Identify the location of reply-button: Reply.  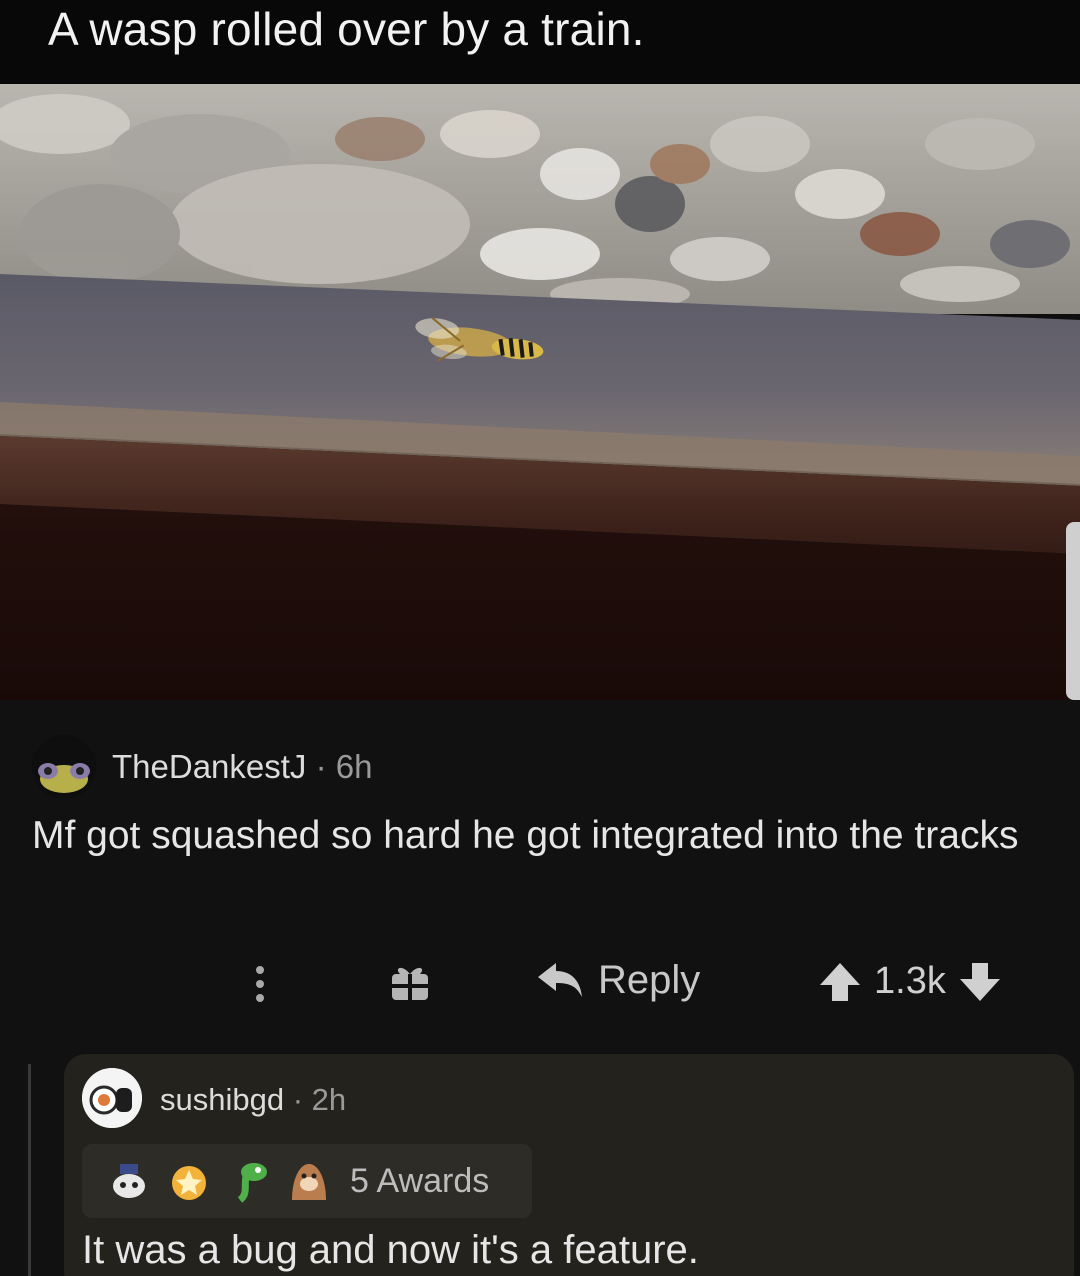
(618, 980).